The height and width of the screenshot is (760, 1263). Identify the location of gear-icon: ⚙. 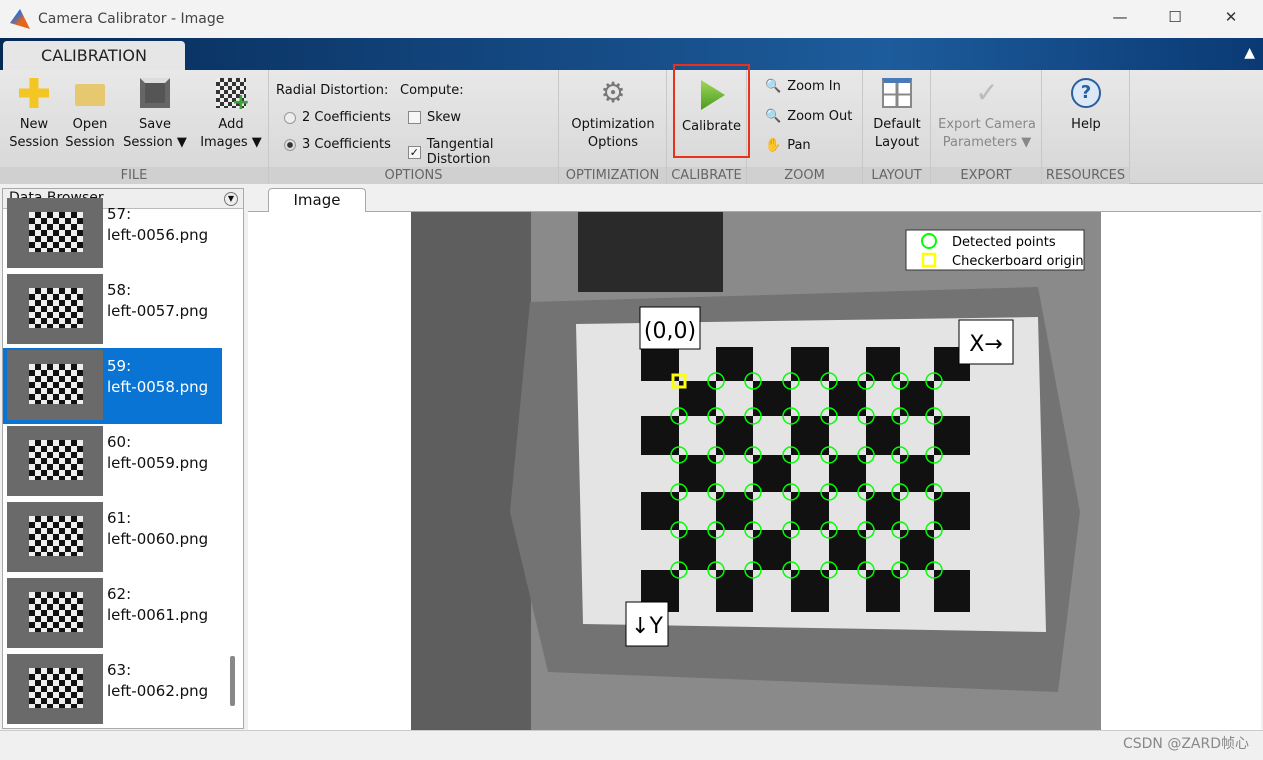
(613, 92).